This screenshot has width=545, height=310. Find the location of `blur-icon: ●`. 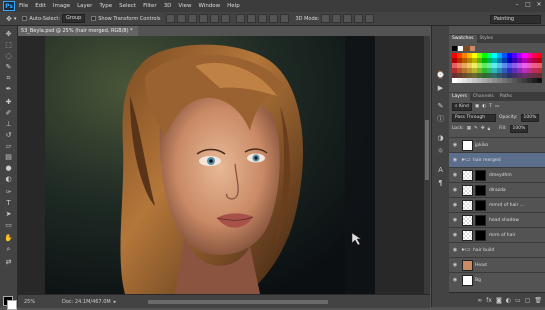

blur-icon: ● is located at coordinates (8, 168).